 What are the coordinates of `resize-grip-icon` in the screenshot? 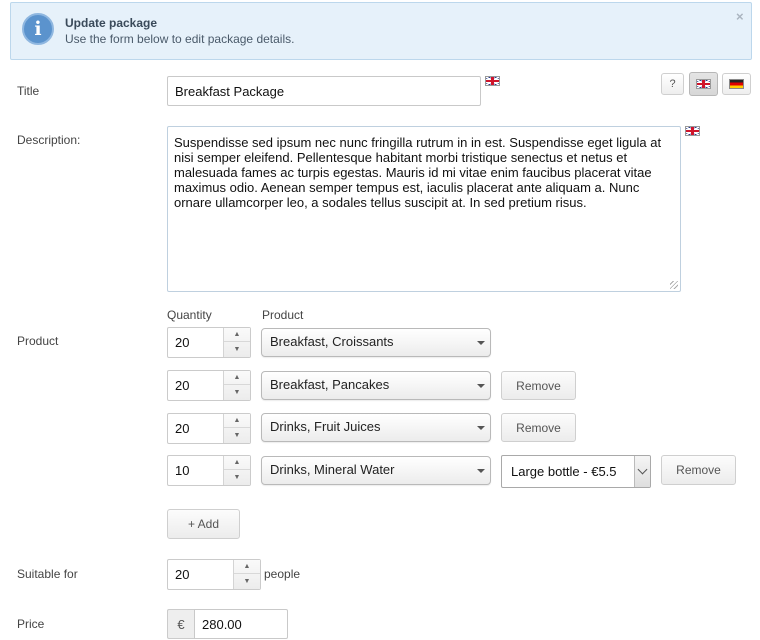 It's located at (674, 285).